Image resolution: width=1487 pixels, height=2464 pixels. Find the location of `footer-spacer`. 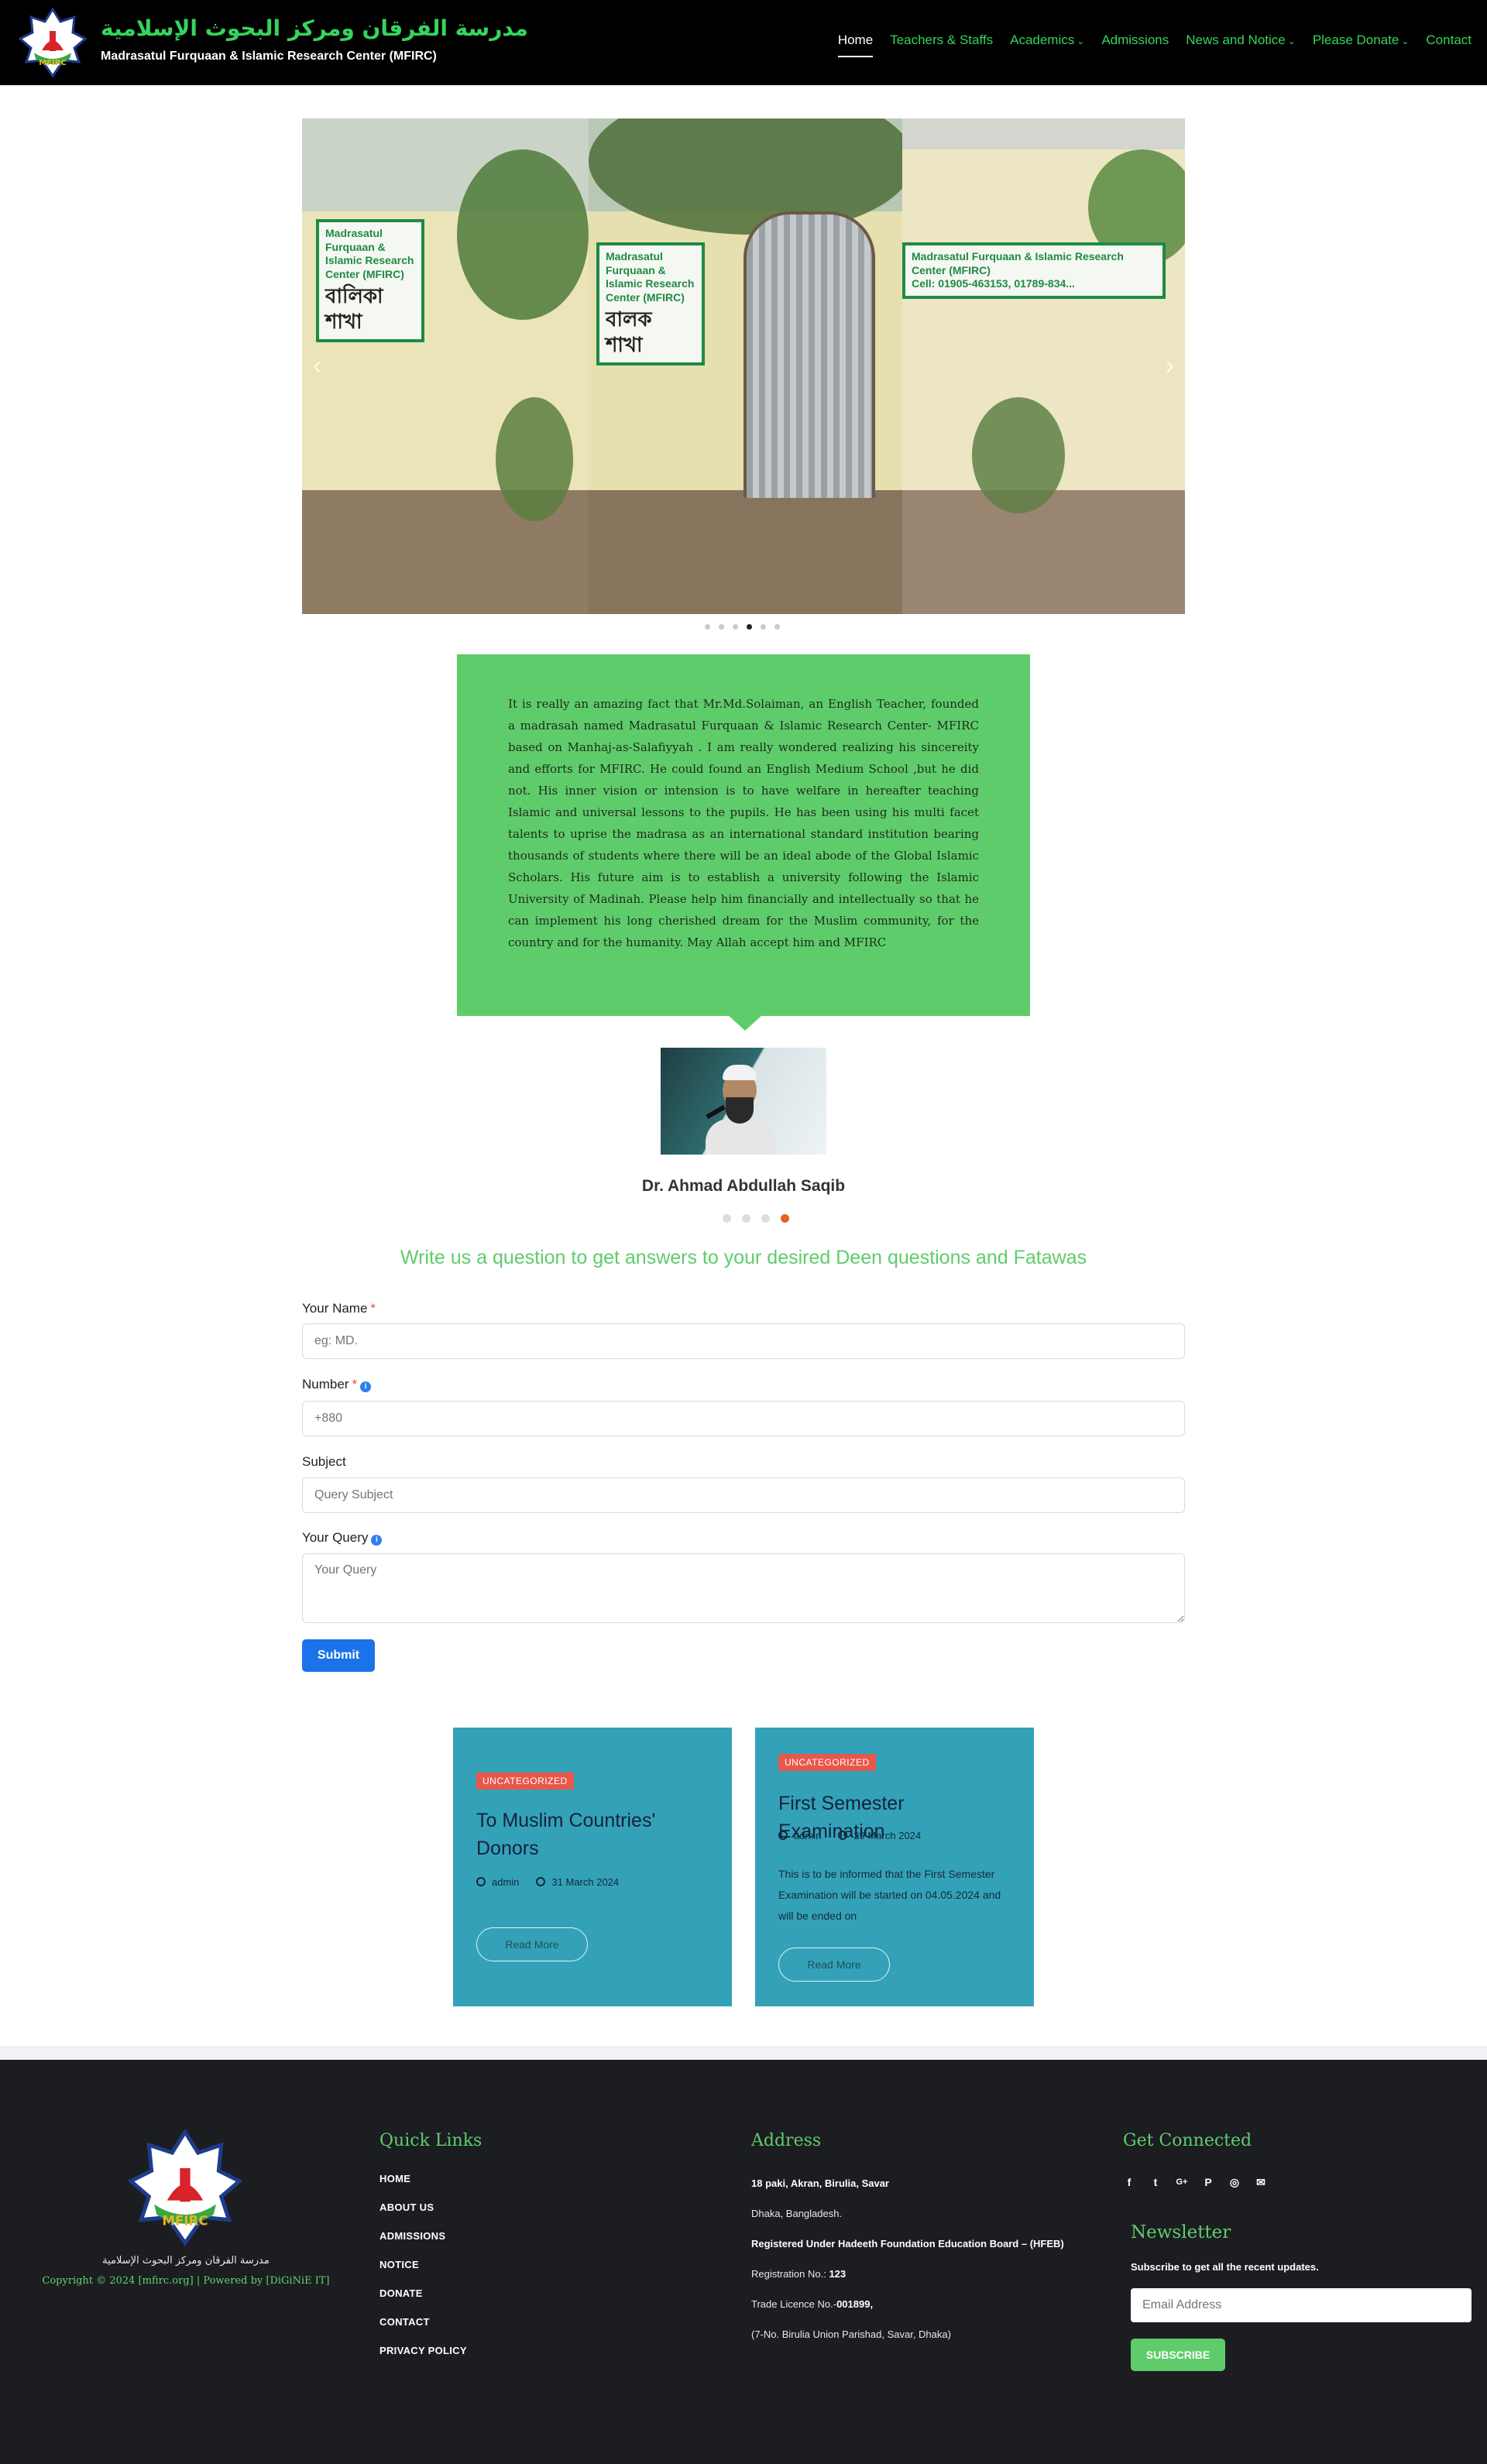

footer-spacer is located at coordinates (743, 2053).